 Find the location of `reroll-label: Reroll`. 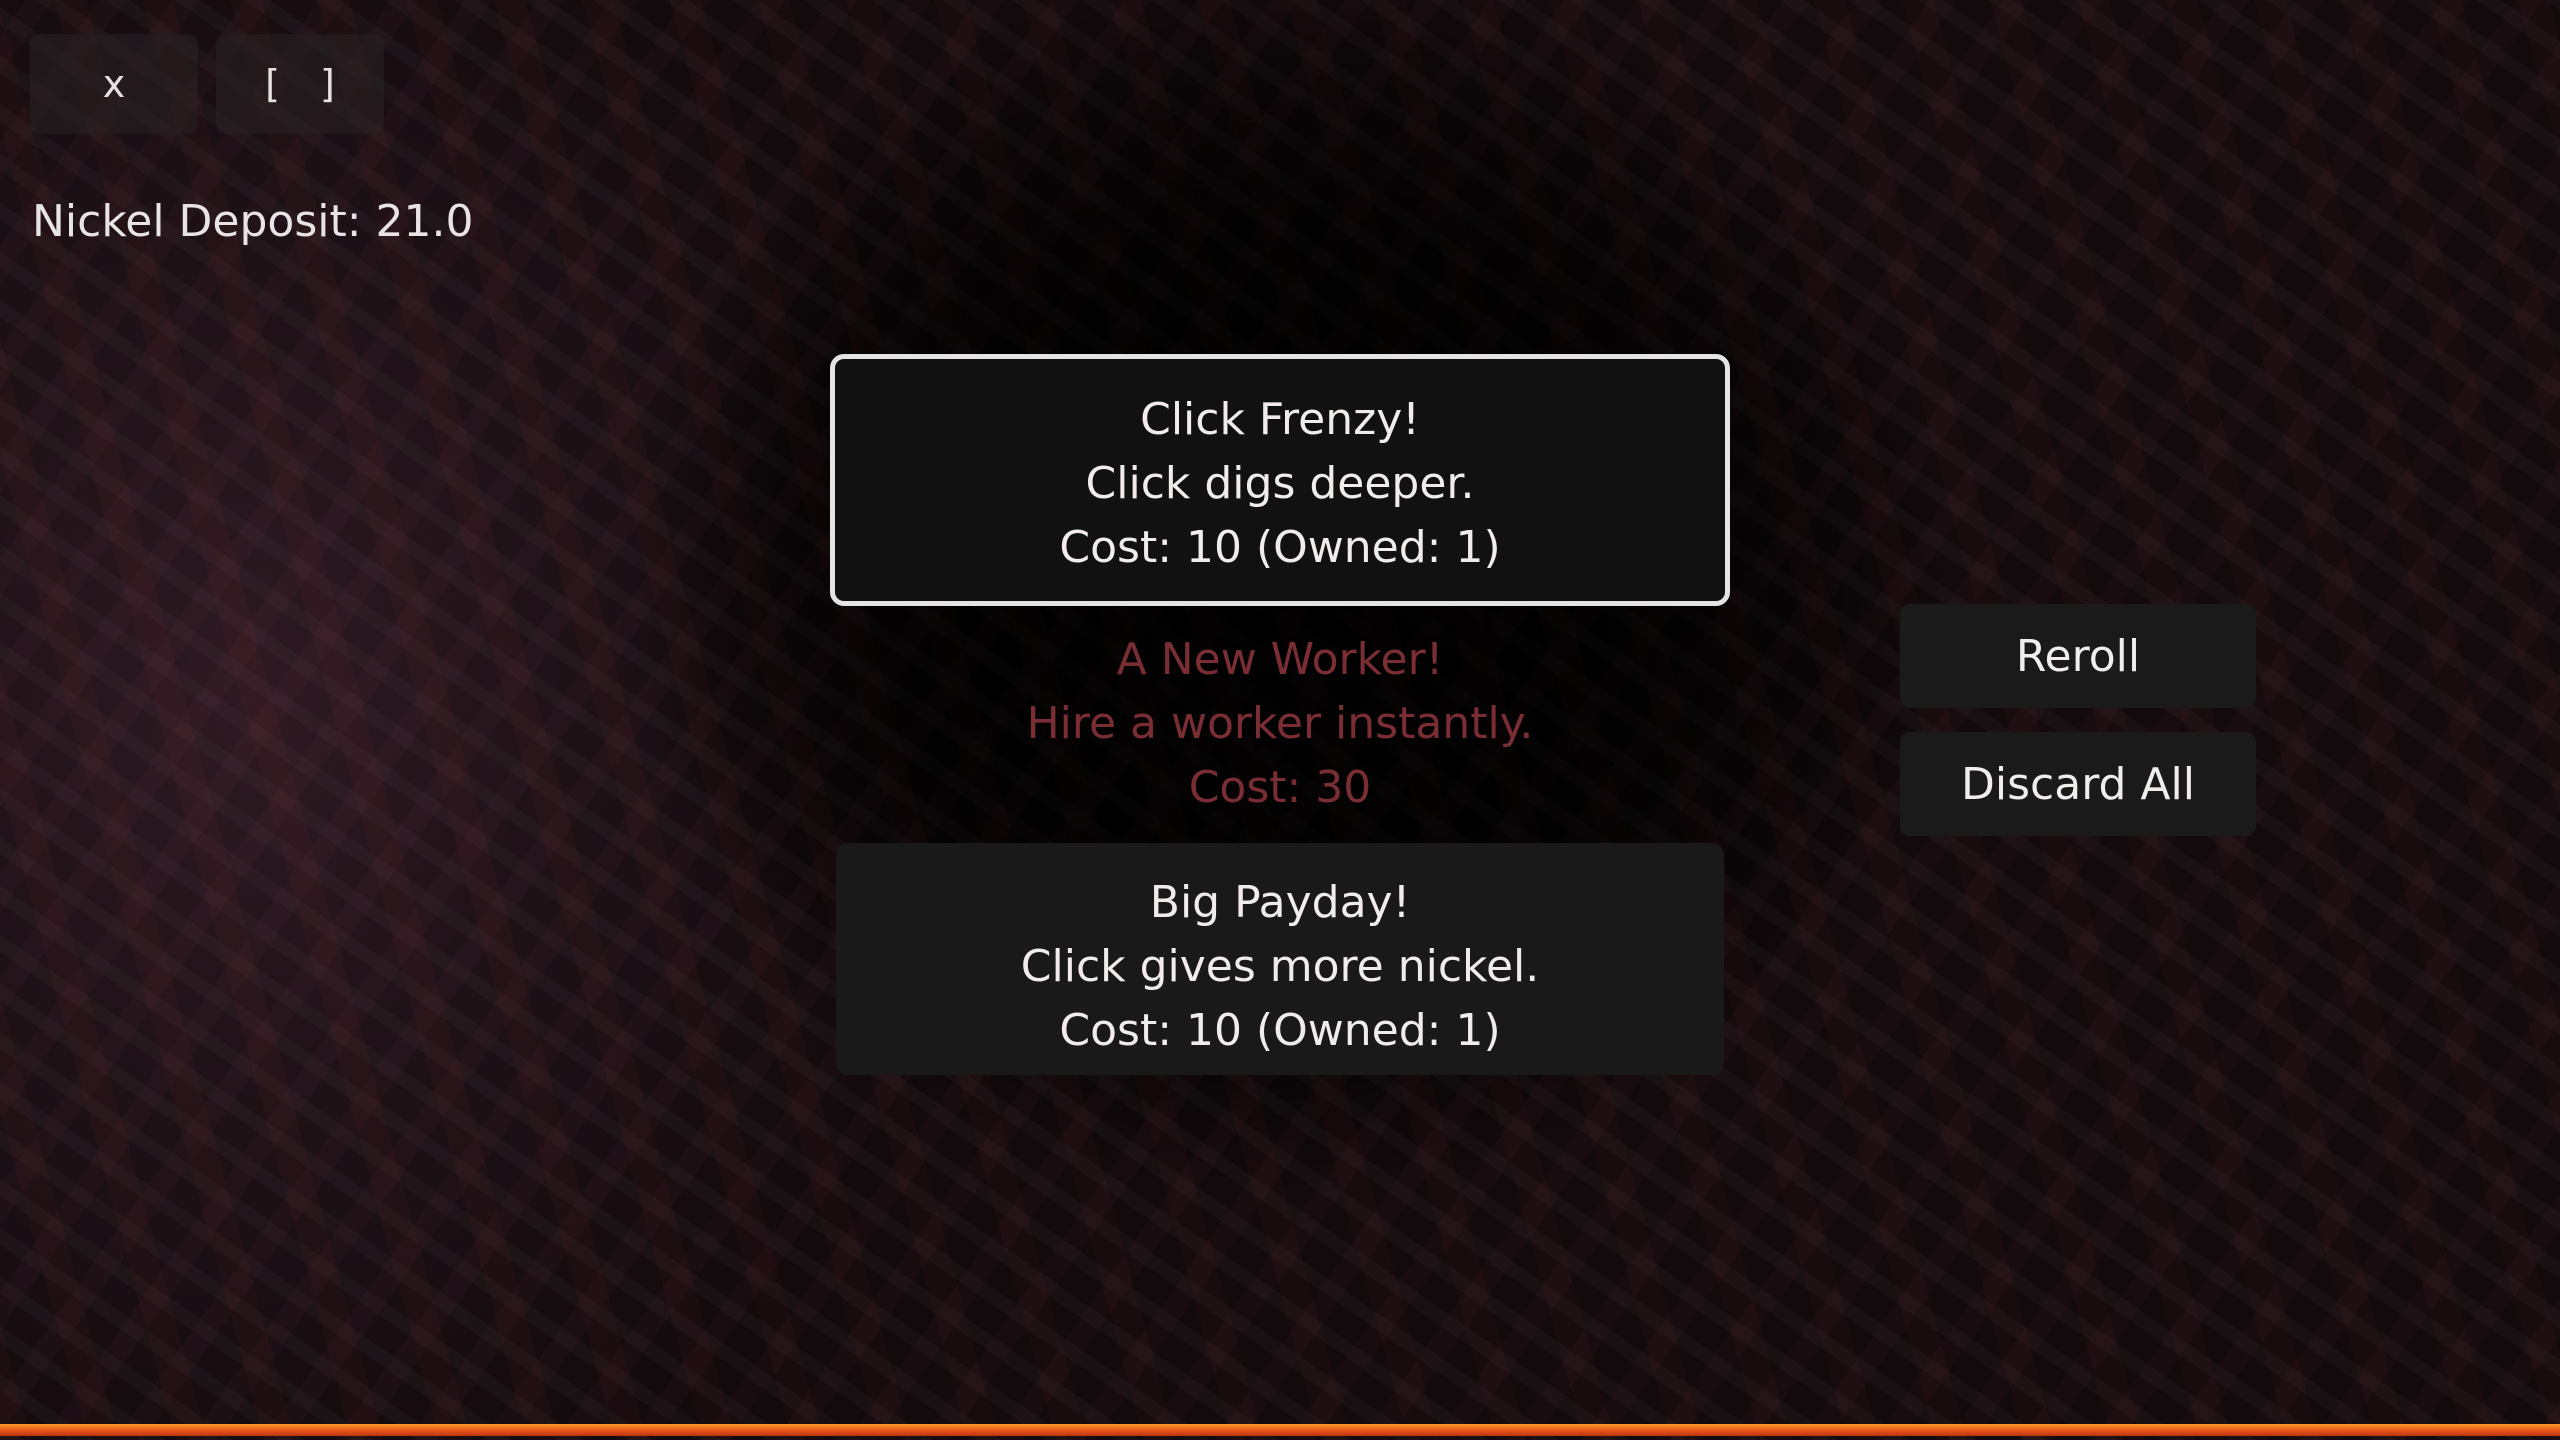

reroll-label: Reroll is located at coordinates (2078, 656).